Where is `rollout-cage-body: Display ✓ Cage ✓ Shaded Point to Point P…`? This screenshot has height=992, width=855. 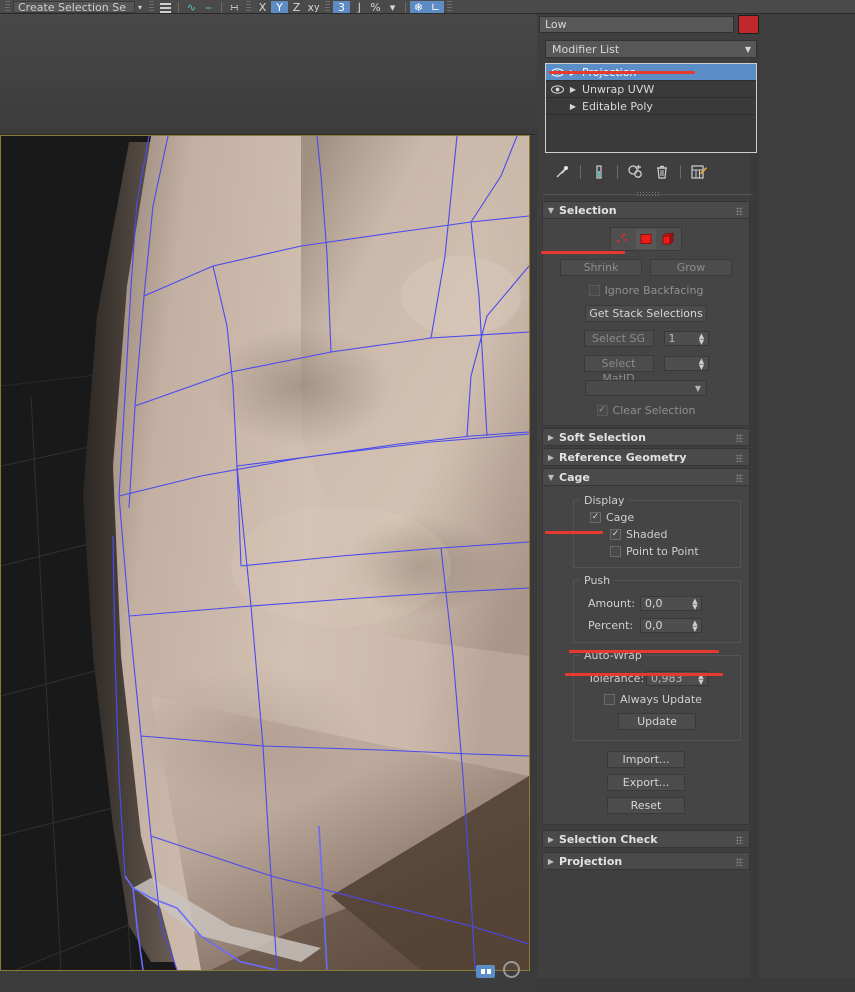
rollout-cage-body: Display ✓ Cage ✓ Shaded Point to Point P… is located at coordinates (646, 655).